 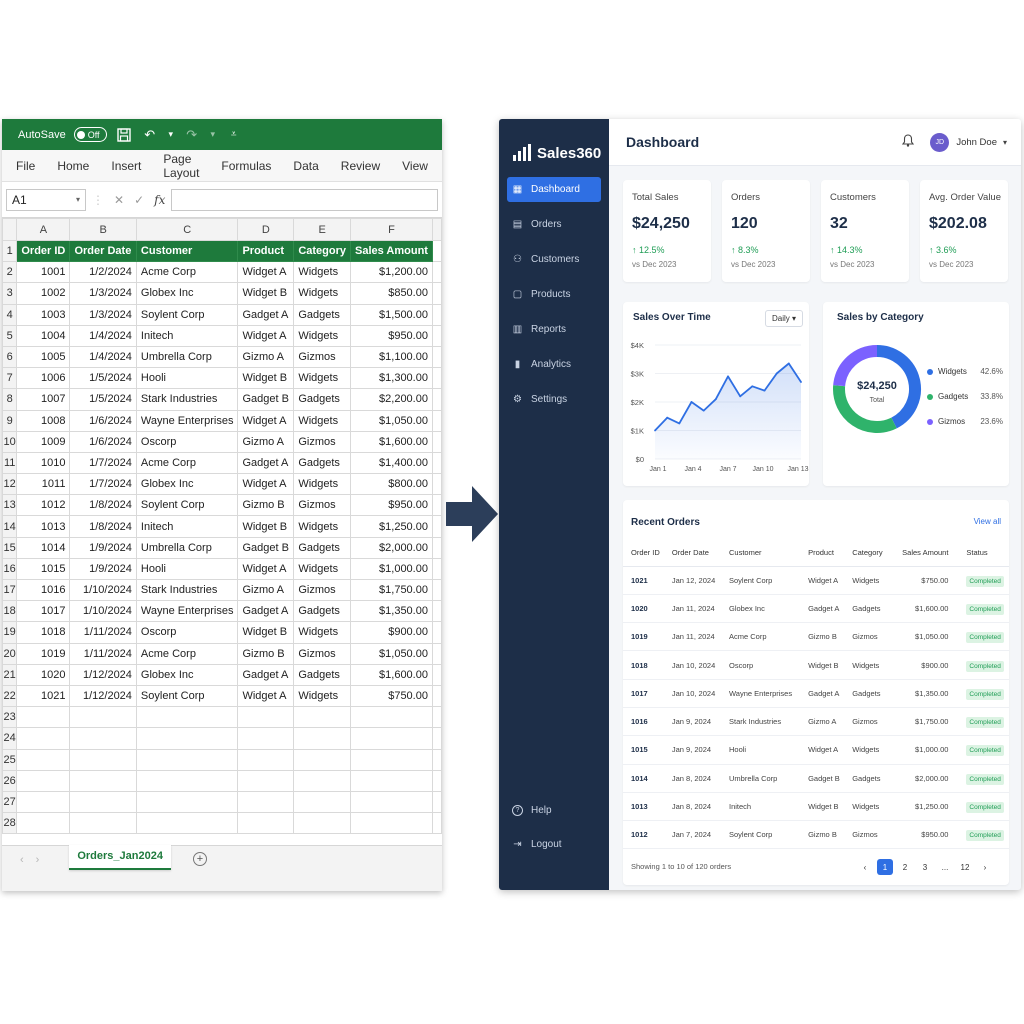 What do you see at coordinates (43, 632) in the screenshot?
I see `cell: 1018` at bounding box center [43, 632].